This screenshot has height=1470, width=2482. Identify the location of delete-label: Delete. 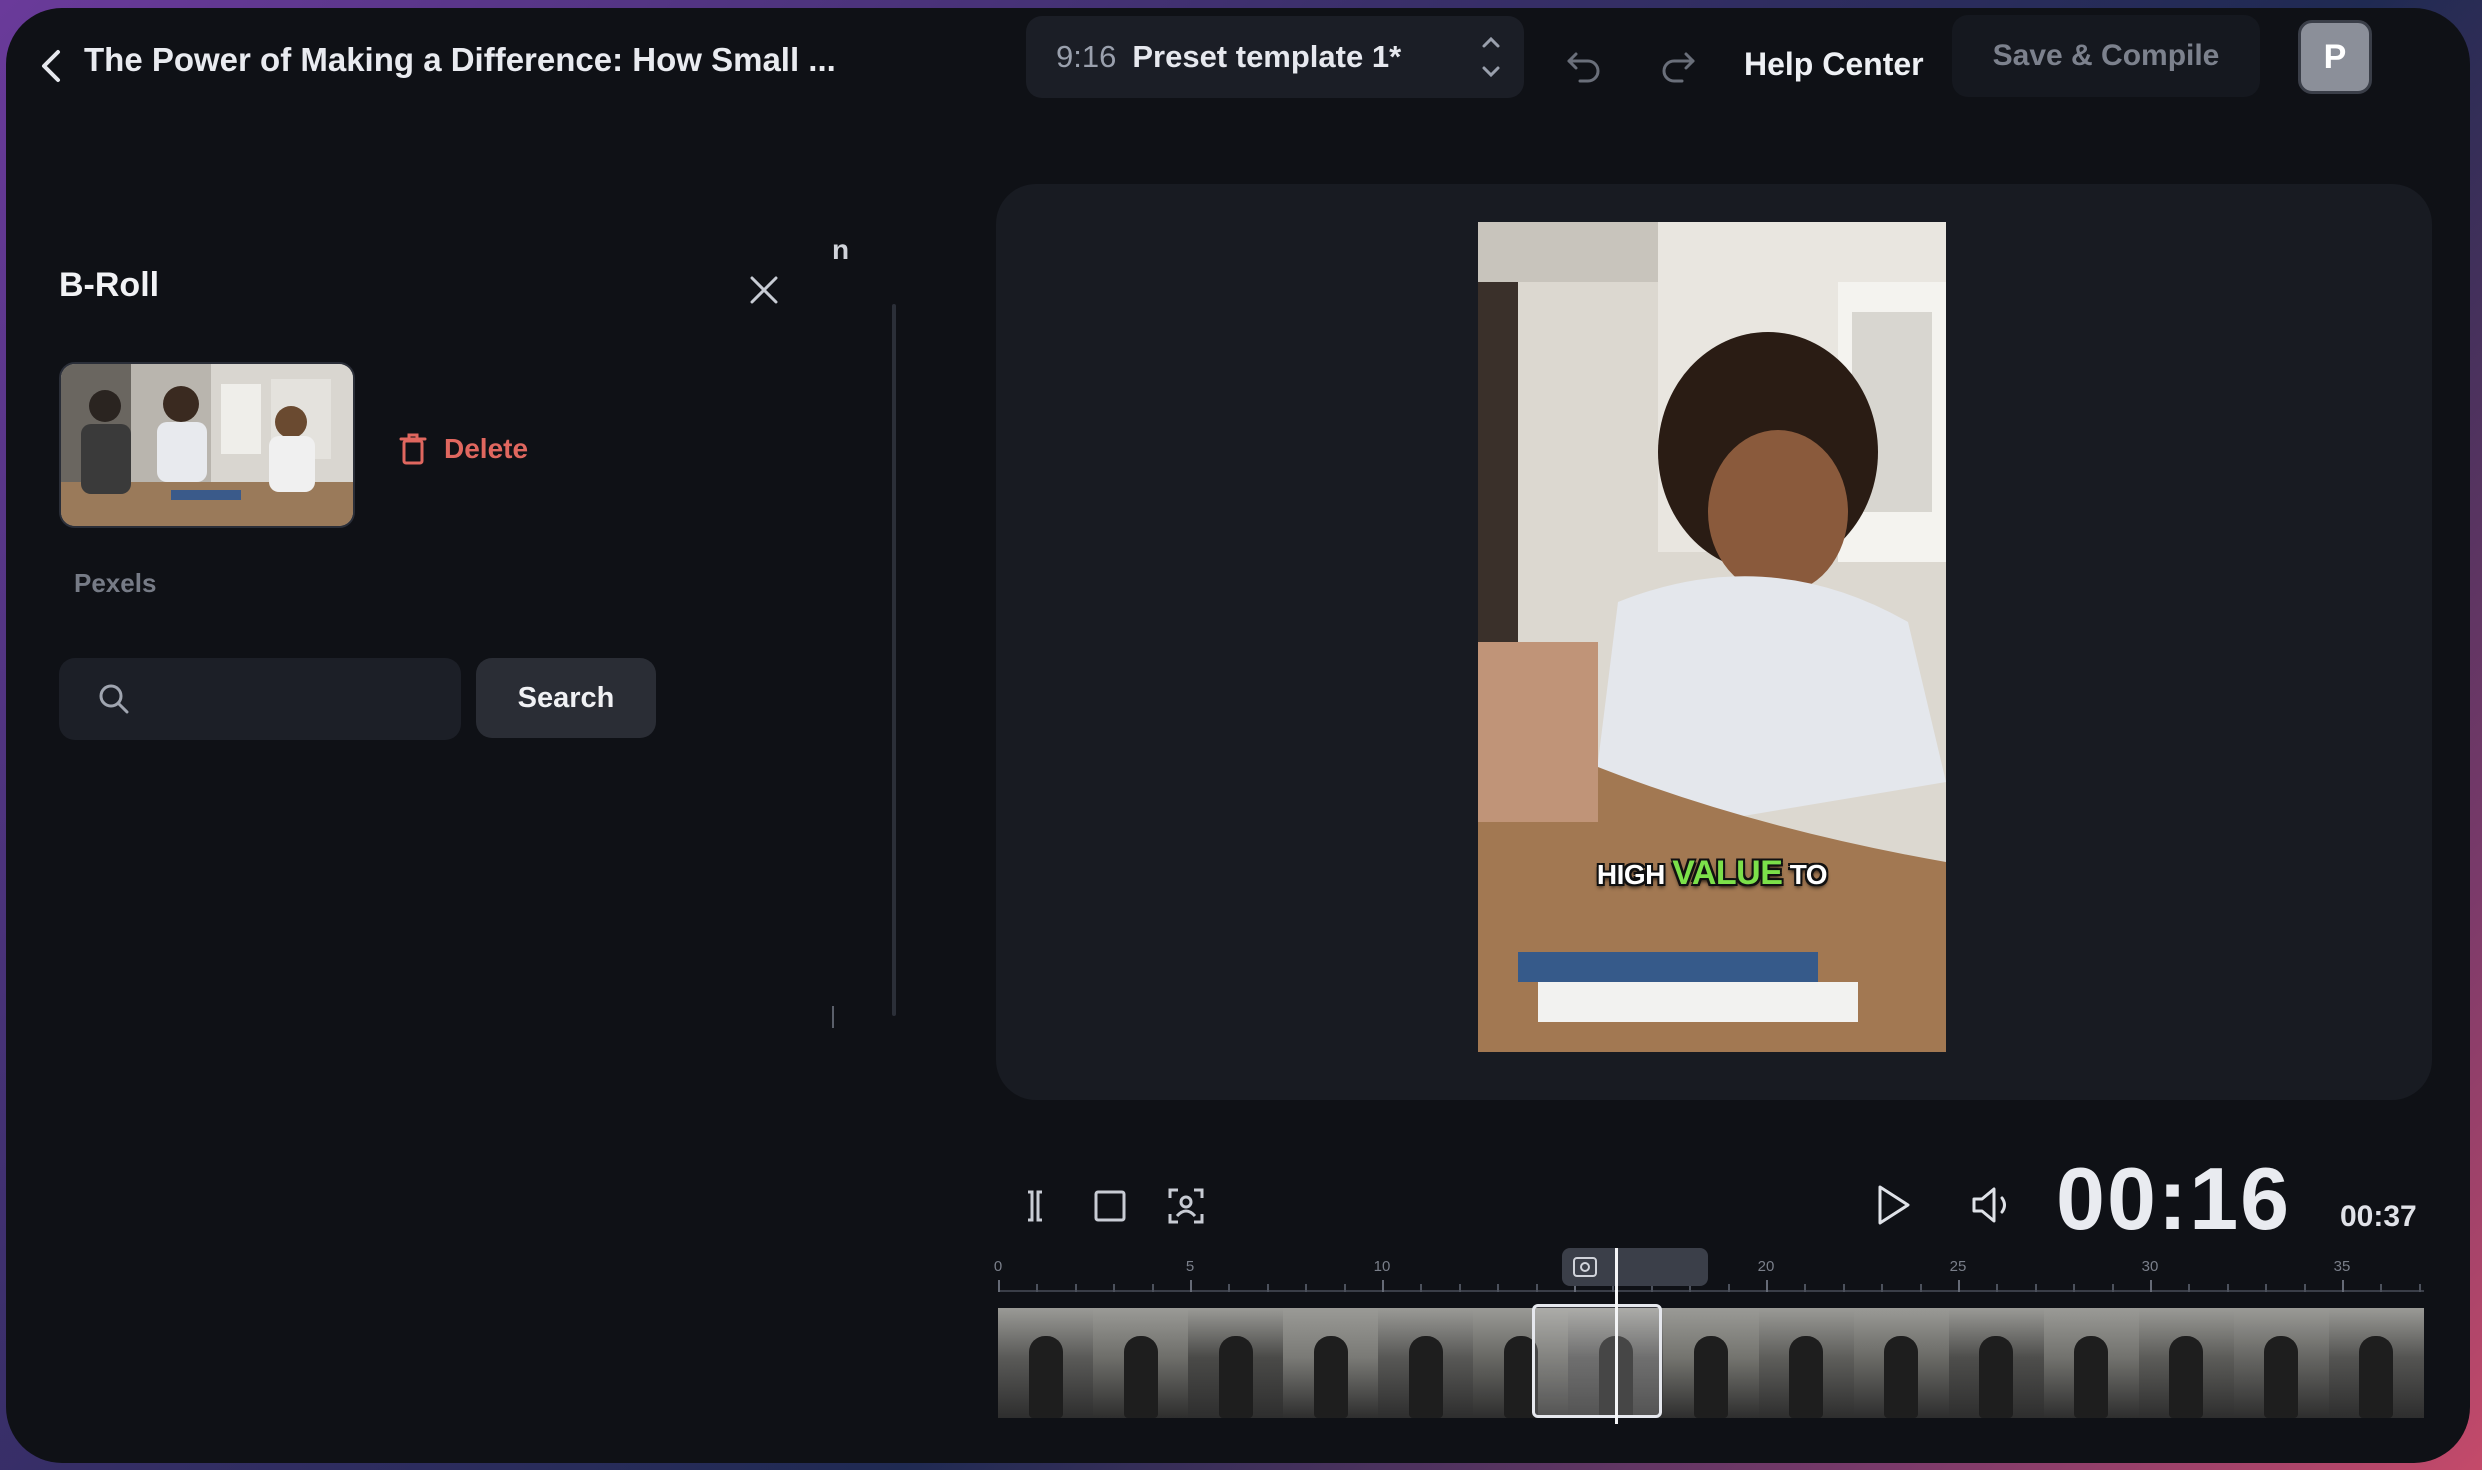
(486, 449).